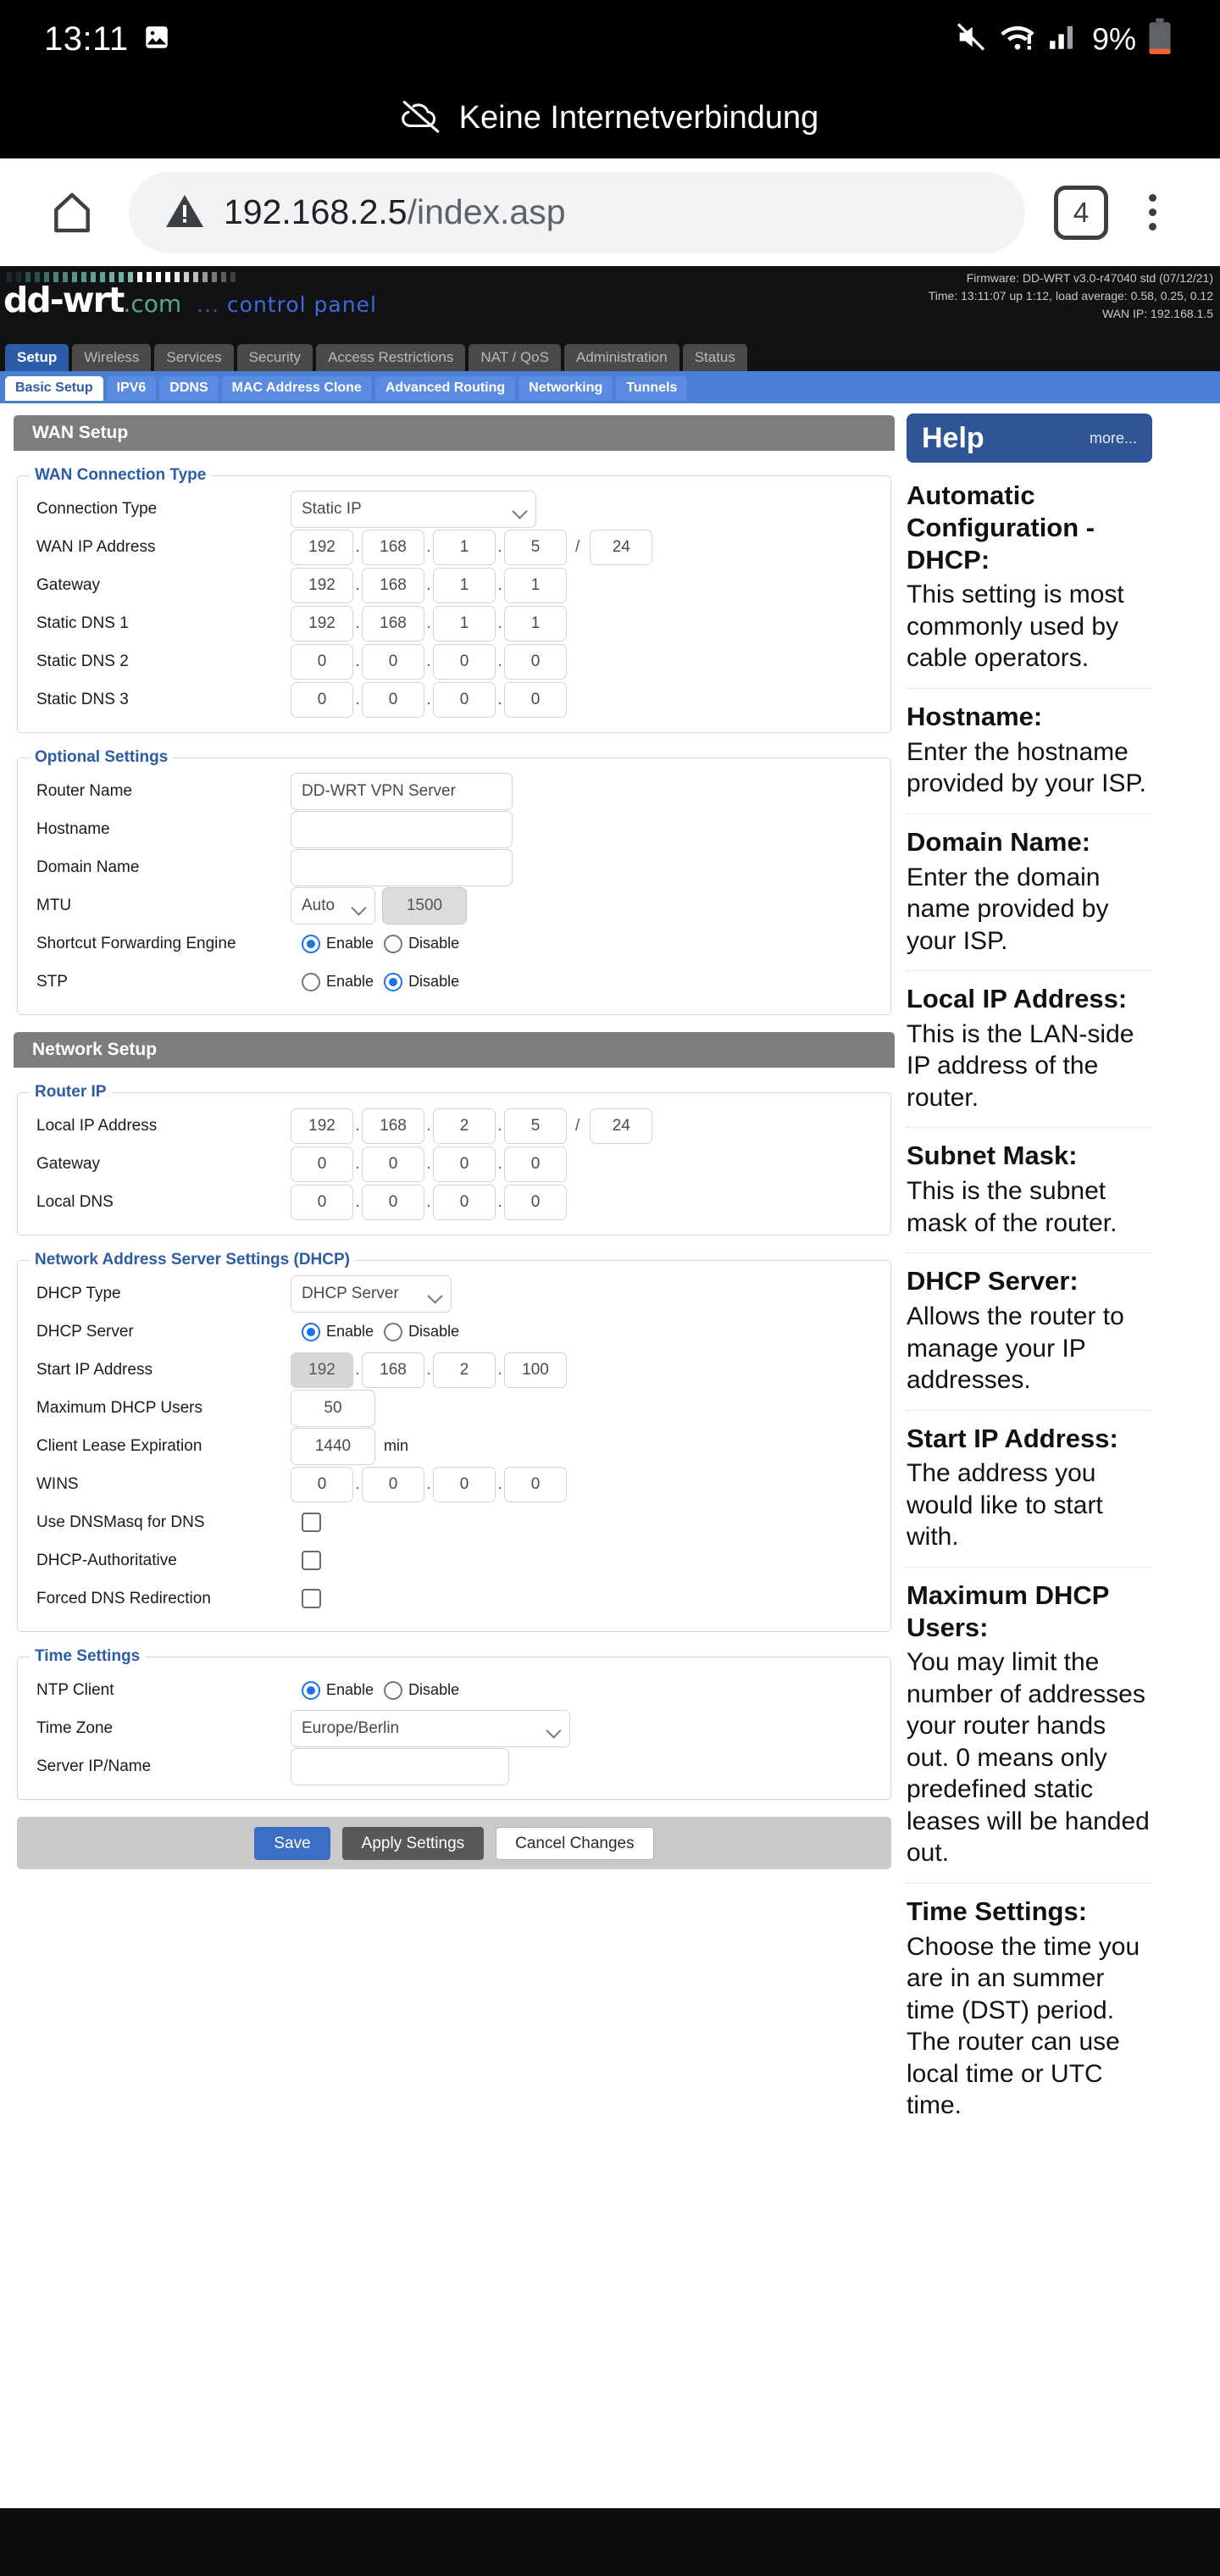 Image resolution: width=1220 pixels, height=2576 pixels. What do you see at coordinates (464, 1370) in the screenshot?
I see `start-ip-octet-3: 2` at bounding box center [464, 1370].